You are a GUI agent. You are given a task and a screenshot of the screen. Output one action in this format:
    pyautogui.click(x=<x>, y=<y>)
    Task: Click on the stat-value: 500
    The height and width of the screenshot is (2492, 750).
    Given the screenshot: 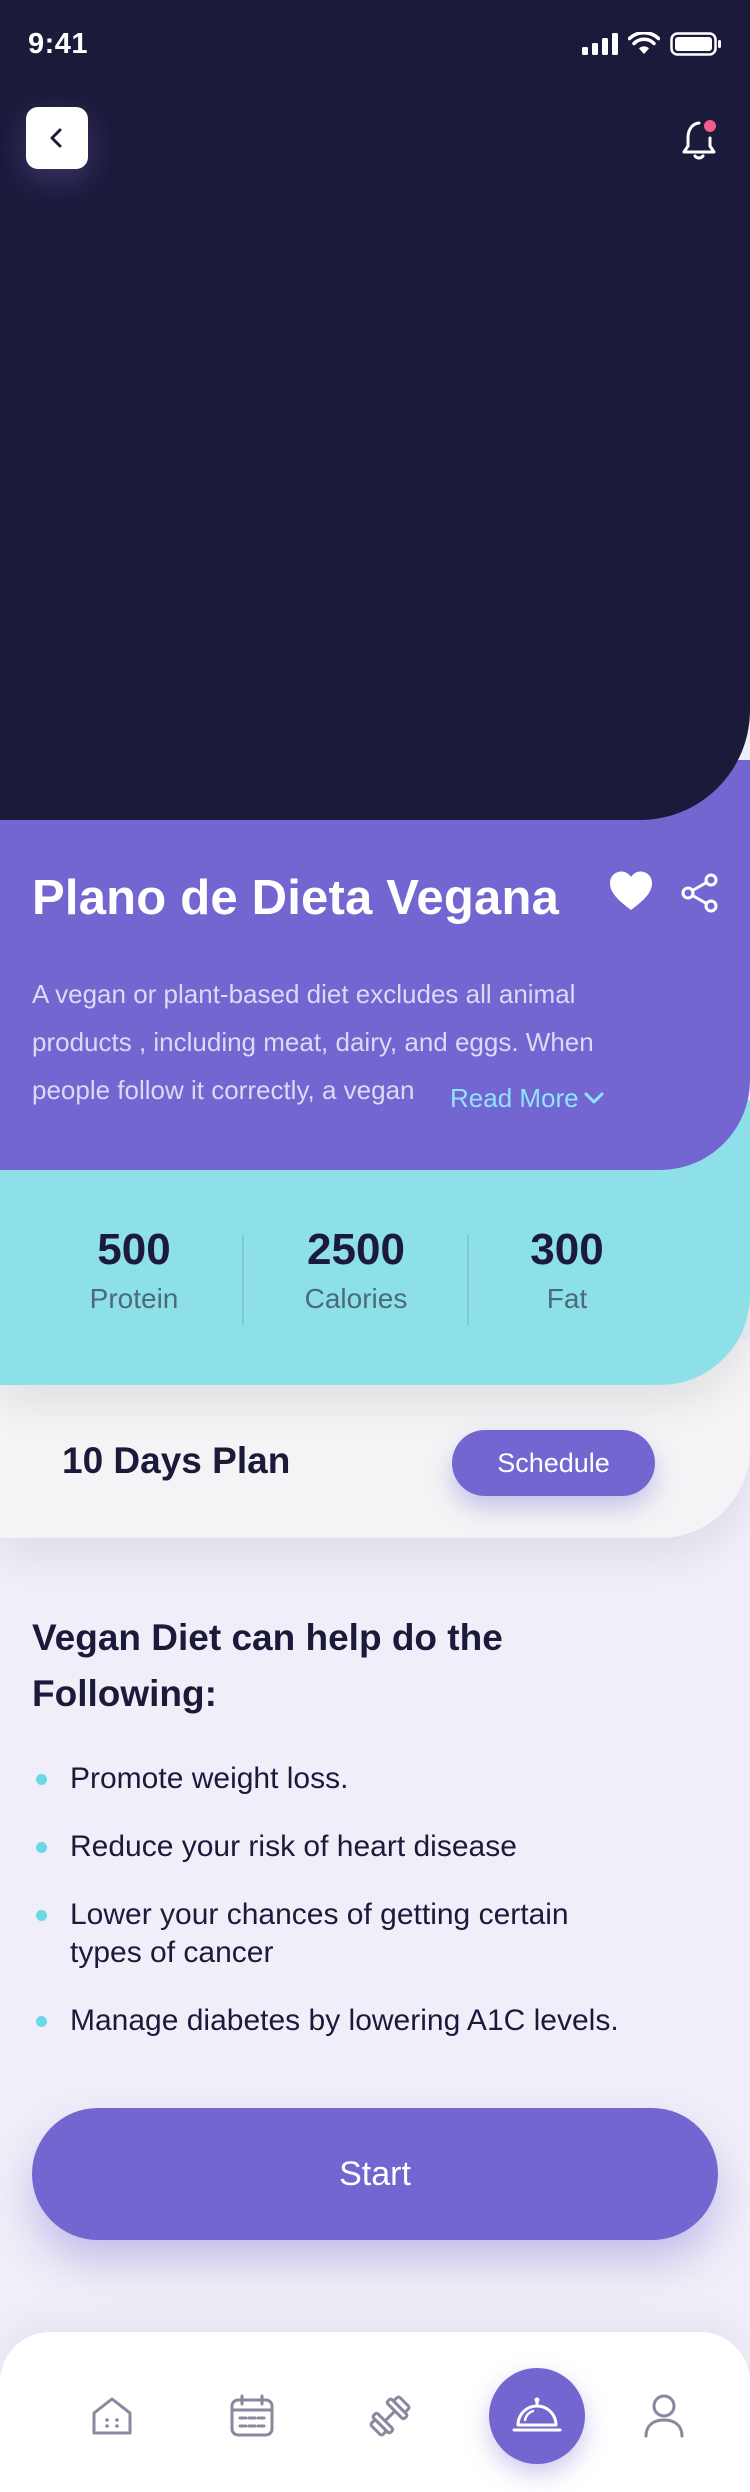 What is the action you would take?
    pyautogui.click(x=134, y=1249)
    